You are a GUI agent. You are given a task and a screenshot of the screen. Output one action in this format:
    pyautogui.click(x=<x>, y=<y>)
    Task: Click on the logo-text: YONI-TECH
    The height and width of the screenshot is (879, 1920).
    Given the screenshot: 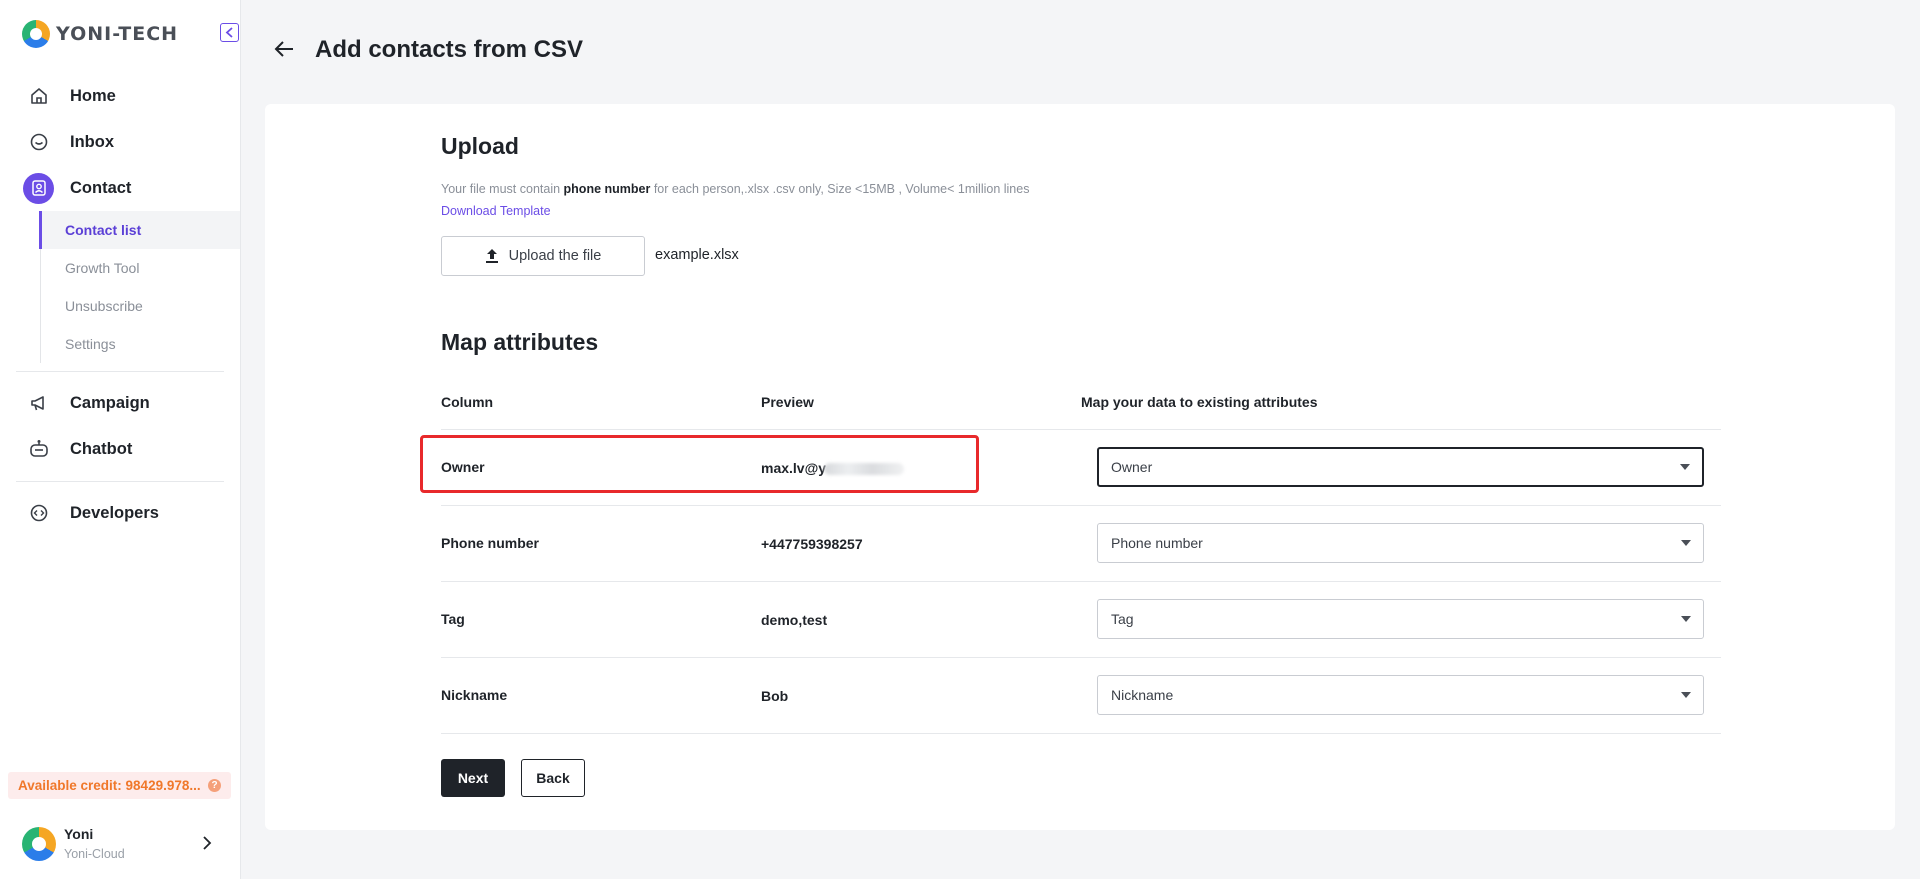 What is the action you would take?
    pyautogui.click(x=117, y=34)
    